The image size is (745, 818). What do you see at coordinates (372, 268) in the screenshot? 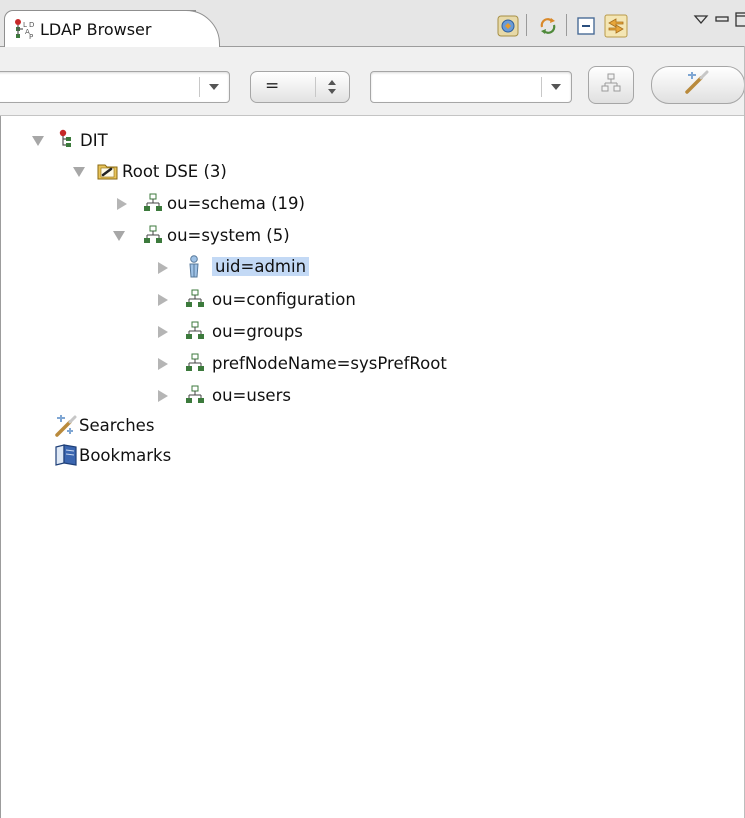
I see `tree-node-uid-admin: uid=admin` at bounding box center [372, 268].